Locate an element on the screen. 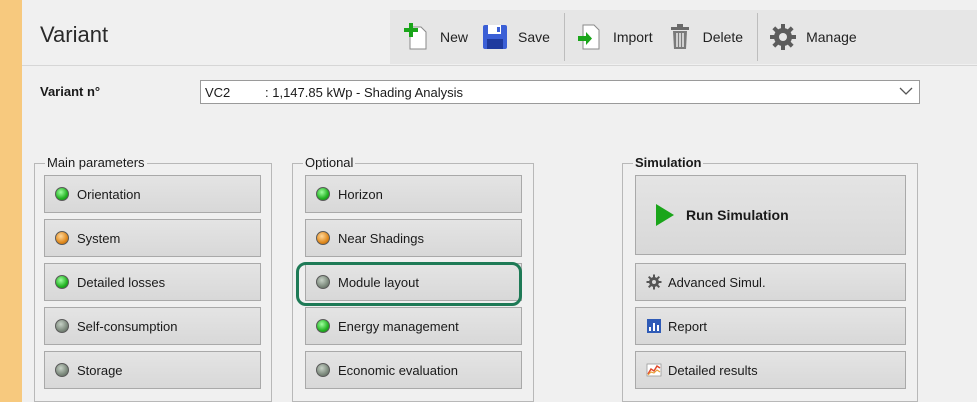 This screenshot has height=402, width=977. self-consumption-button: Self-consumption is located at coordinates (152, 326).